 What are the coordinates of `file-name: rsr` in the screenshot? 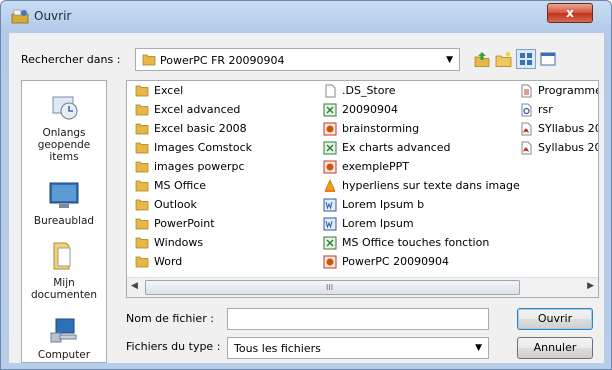 It's located at (545, 109).